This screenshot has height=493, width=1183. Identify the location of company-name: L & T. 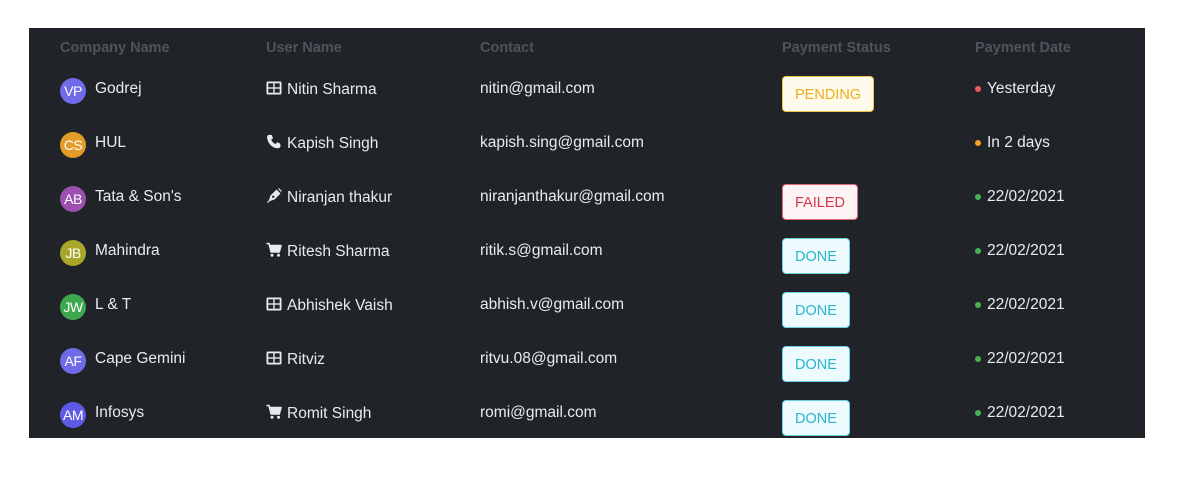
(113, 304).